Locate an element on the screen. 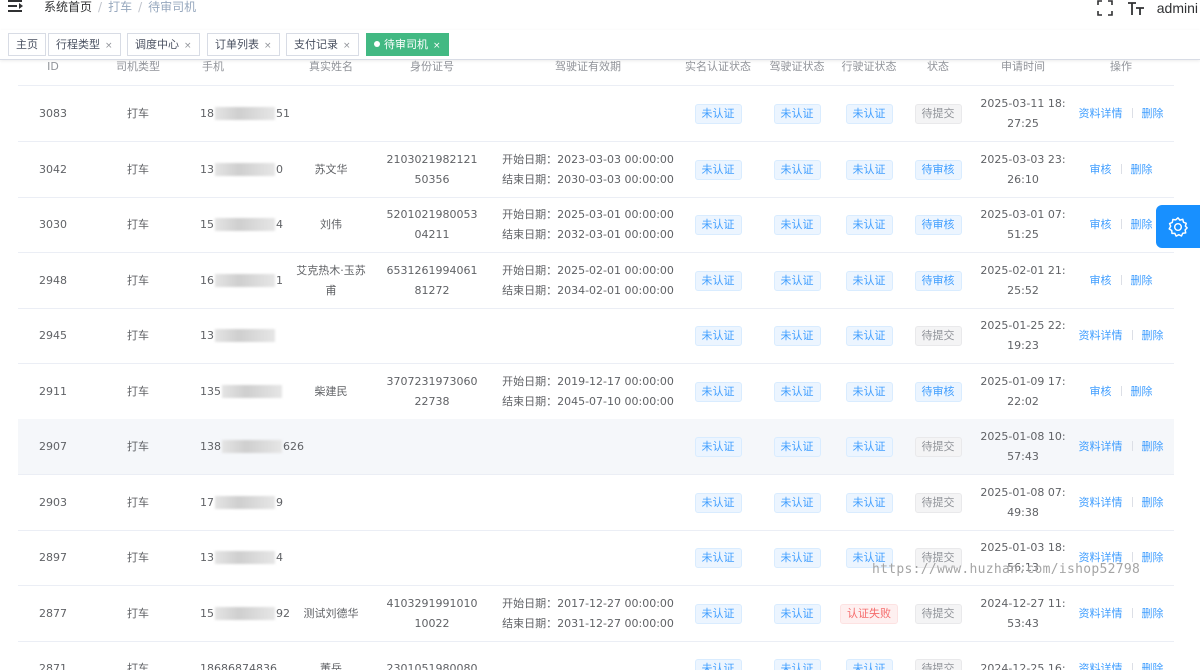  tag-order-list: 订单列表 × is located at coordinates (243, 44).